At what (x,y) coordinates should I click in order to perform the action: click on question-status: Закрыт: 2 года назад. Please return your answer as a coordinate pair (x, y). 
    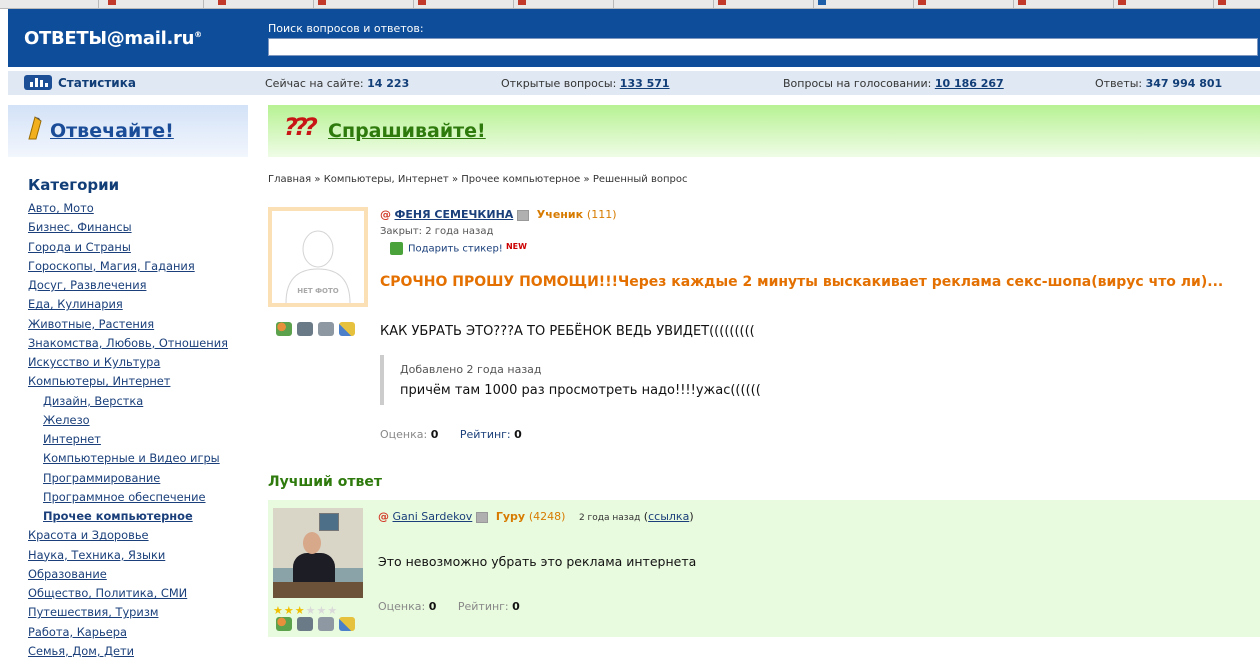
    Looking at the image, I should click on (437, 231).